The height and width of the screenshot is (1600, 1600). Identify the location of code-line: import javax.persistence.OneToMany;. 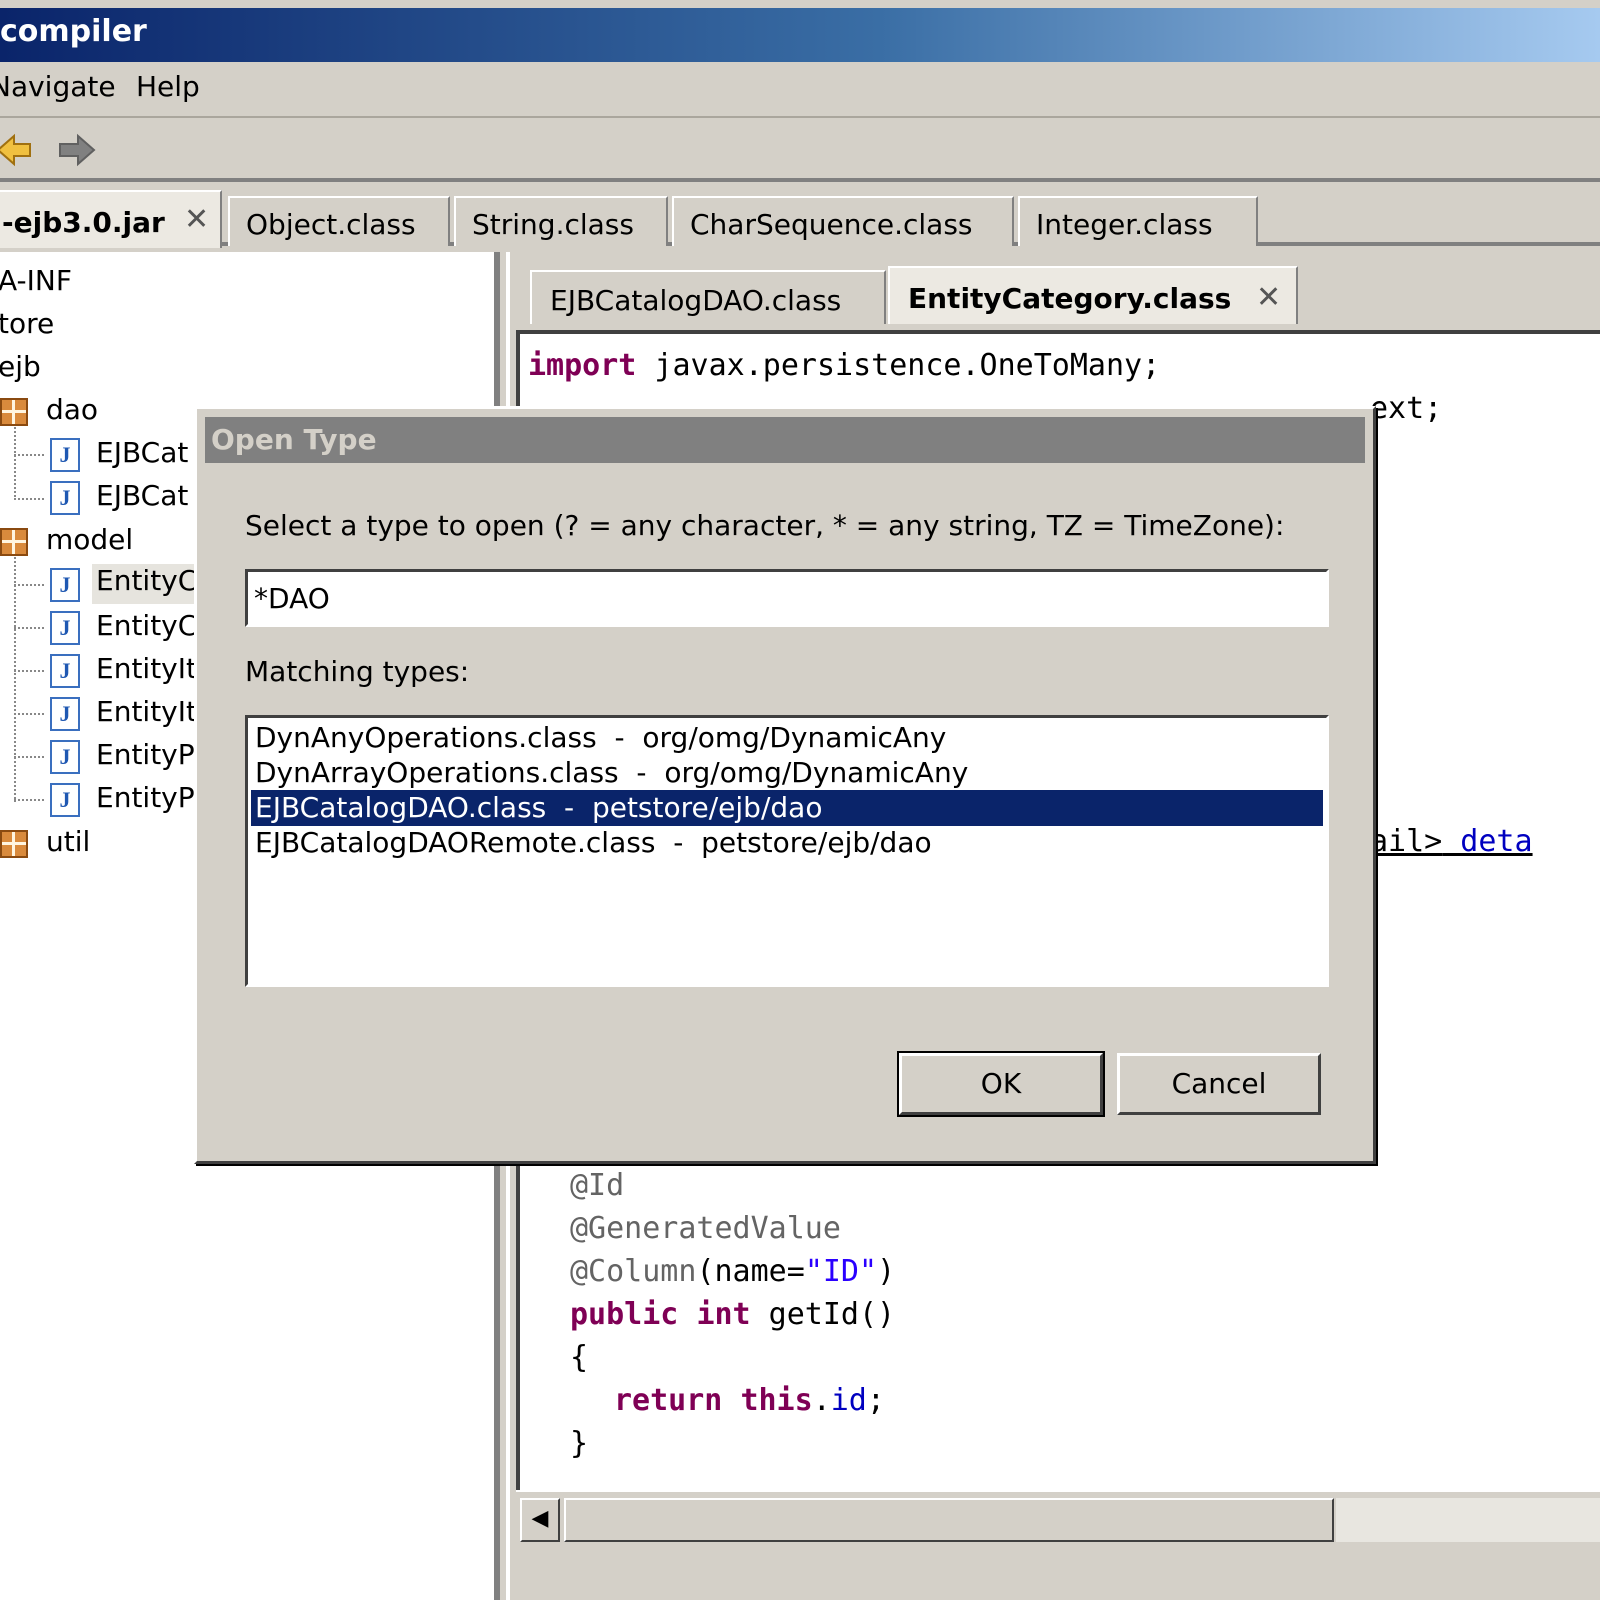
(844, 365).